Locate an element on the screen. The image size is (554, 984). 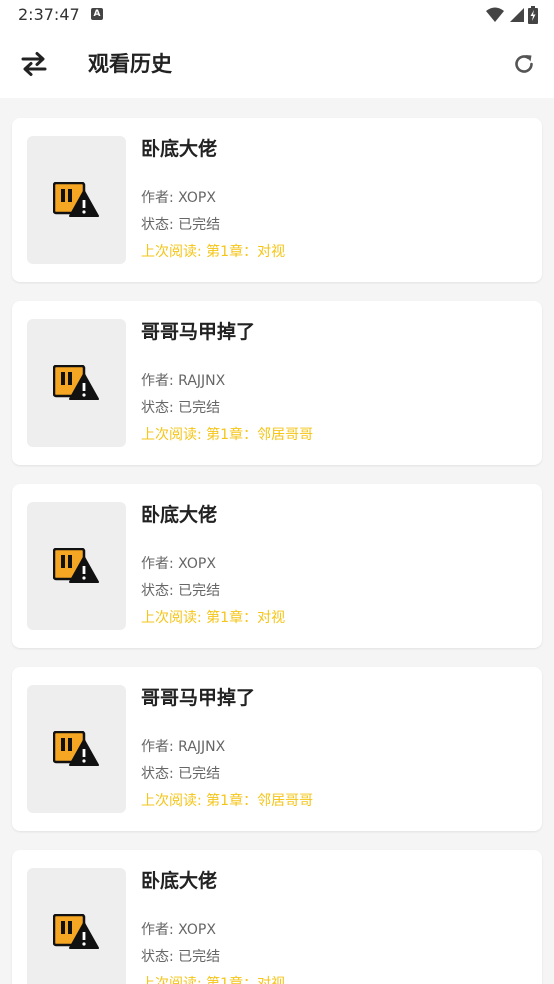
status-icons is located at coordinates (512, 15).